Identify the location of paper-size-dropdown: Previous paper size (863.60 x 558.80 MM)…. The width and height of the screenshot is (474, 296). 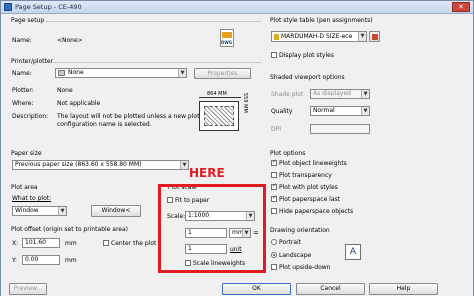
(100, 165).